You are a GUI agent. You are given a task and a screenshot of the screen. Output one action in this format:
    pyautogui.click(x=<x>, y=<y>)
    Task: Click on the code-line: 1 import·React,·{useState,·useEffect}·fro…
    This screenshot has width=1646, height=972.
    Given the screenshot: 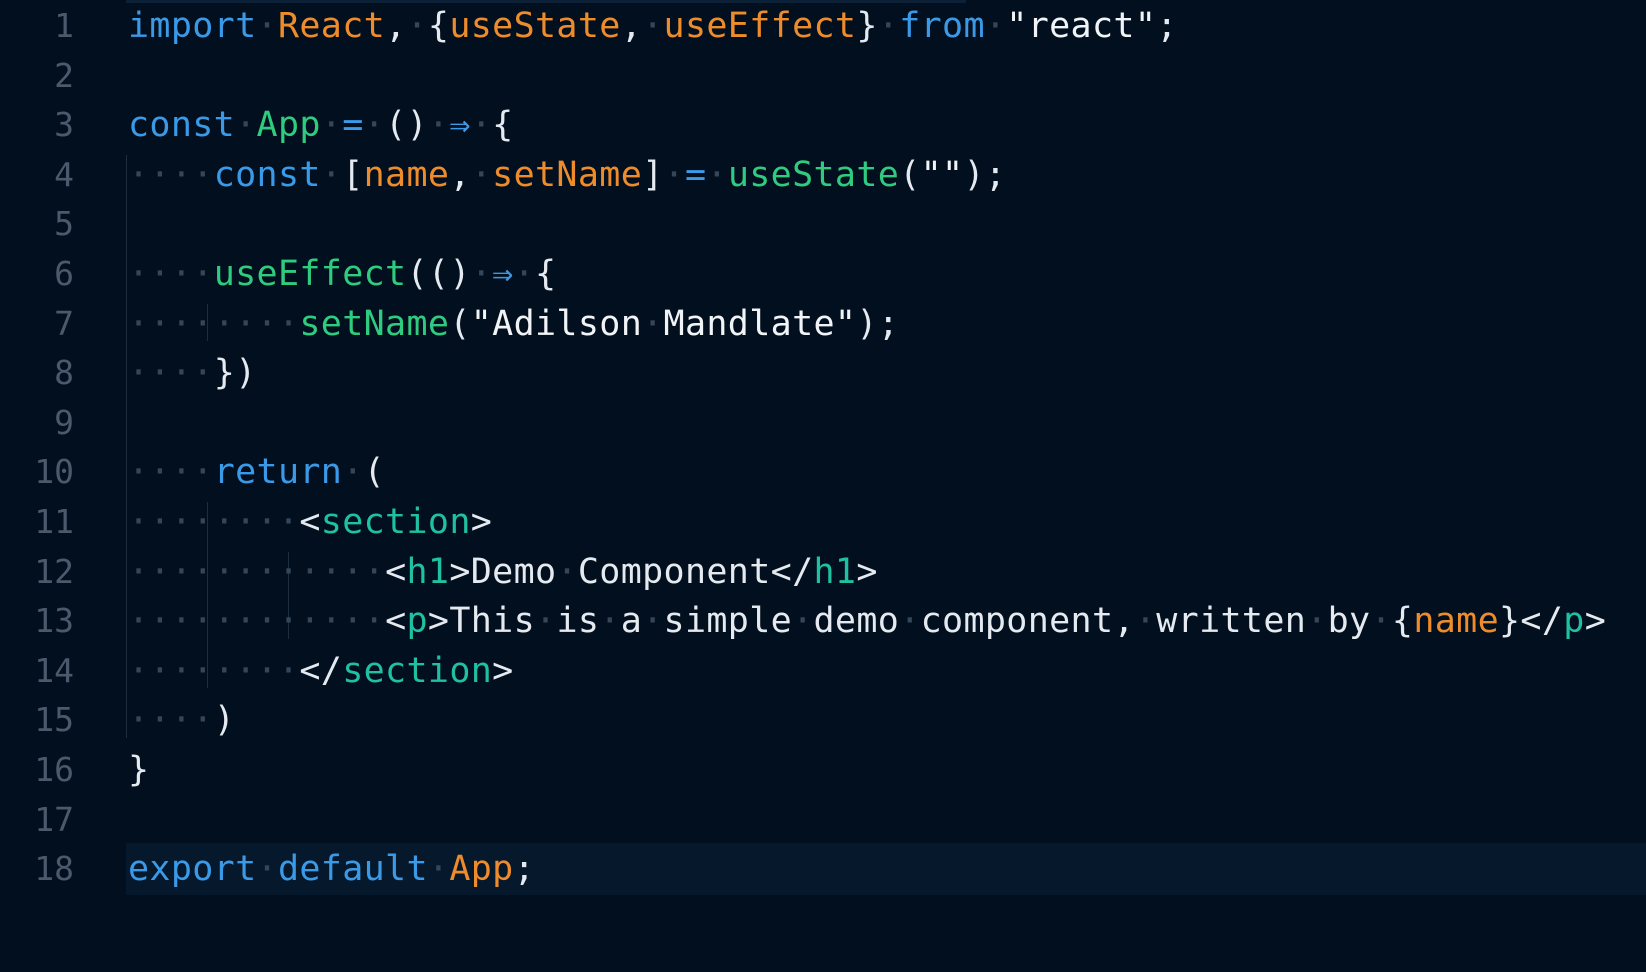 What is the action you would take?
    pyautogui.click(x=823, y=26)
    